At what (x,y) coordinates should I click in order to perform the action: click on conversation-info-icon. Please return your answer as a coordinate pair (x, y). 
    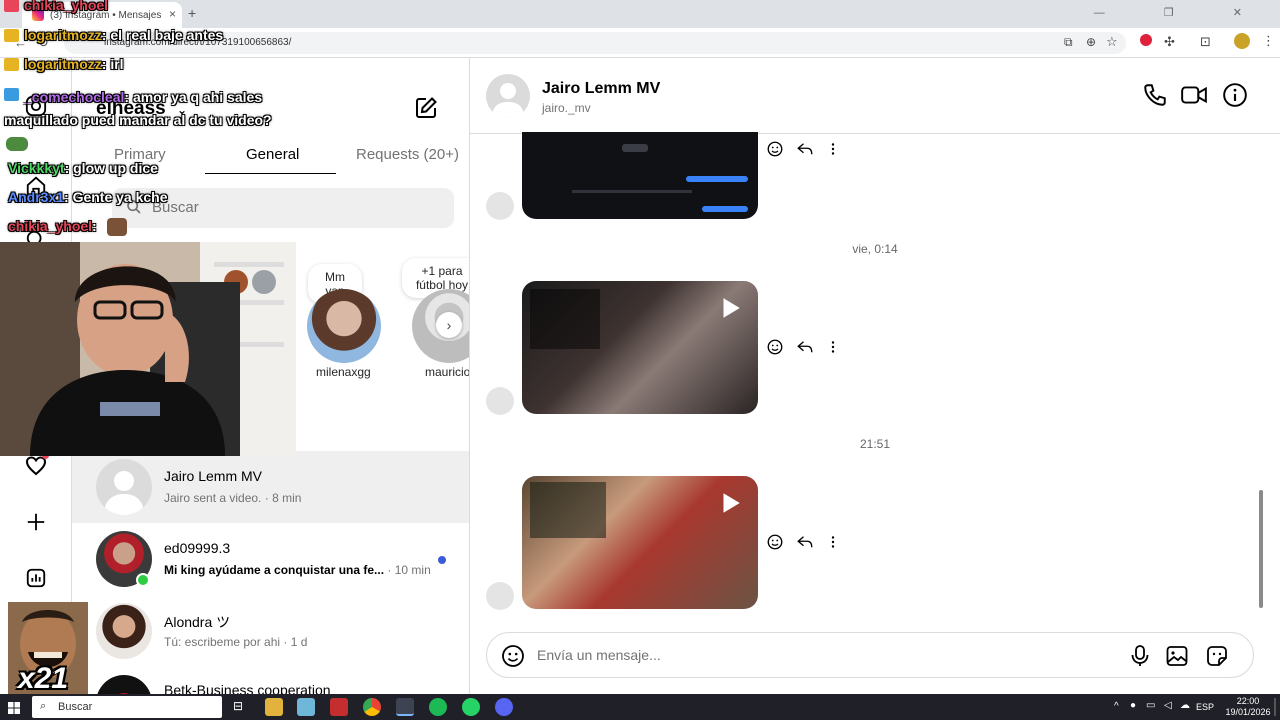
    Looking at the image, I should click on (1235, 97).